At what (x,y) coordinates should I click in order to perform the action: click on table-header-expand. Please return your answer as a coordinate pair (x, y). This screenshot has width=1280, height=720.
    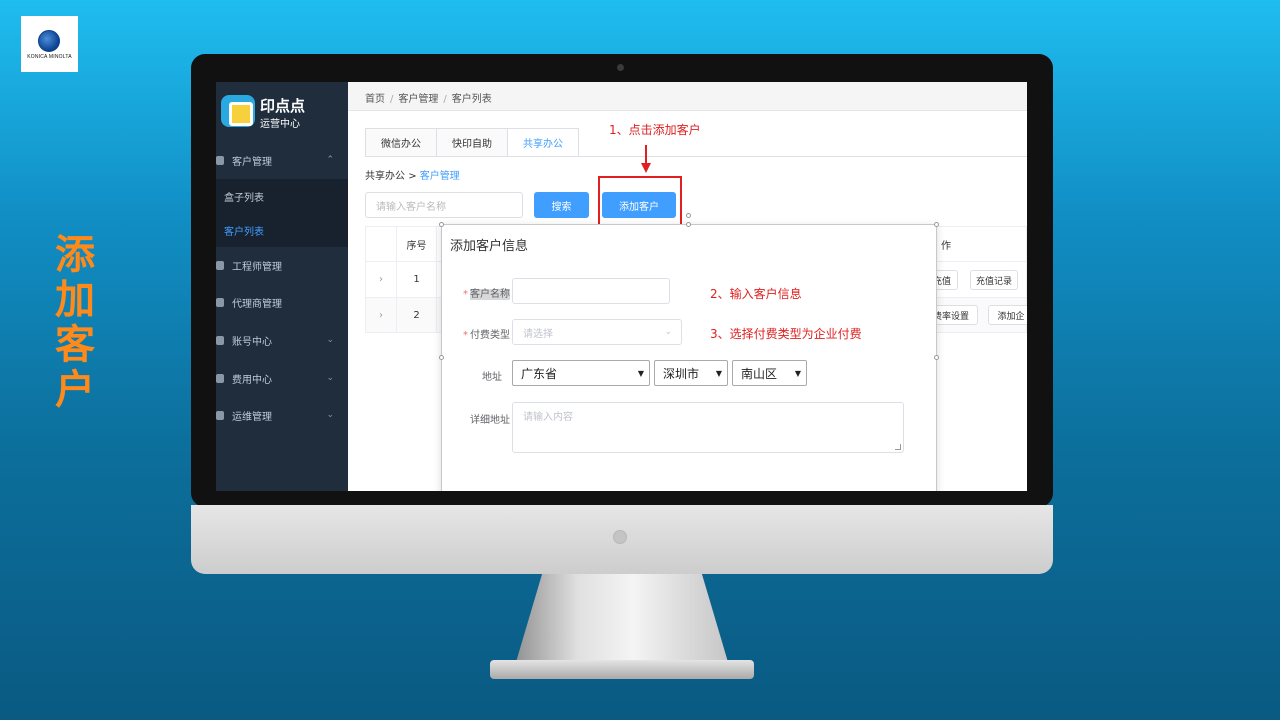
    Looking at the image, I should click on (381, 244).